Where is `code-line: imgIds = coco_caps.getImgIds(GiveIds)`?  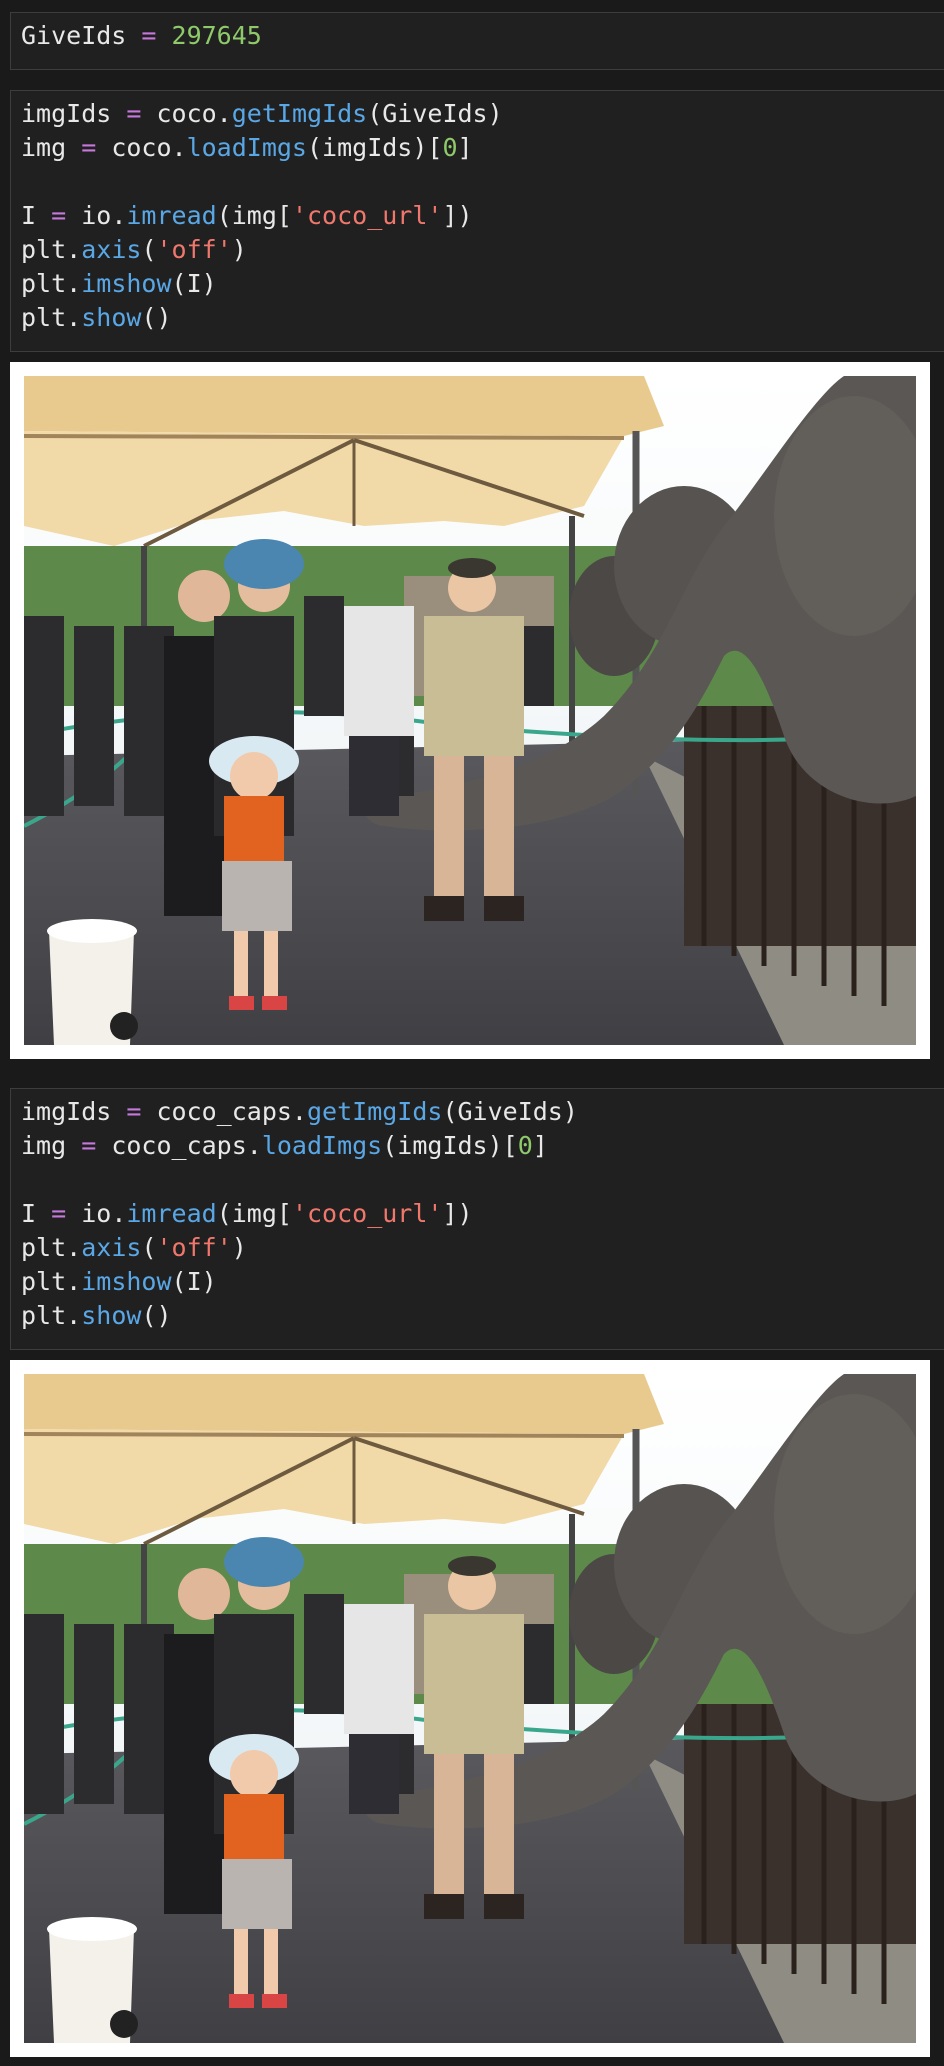 code-line: imgIds = coco_caps.getImgIds(GiveIds) is located at coordinates (480, 1112).